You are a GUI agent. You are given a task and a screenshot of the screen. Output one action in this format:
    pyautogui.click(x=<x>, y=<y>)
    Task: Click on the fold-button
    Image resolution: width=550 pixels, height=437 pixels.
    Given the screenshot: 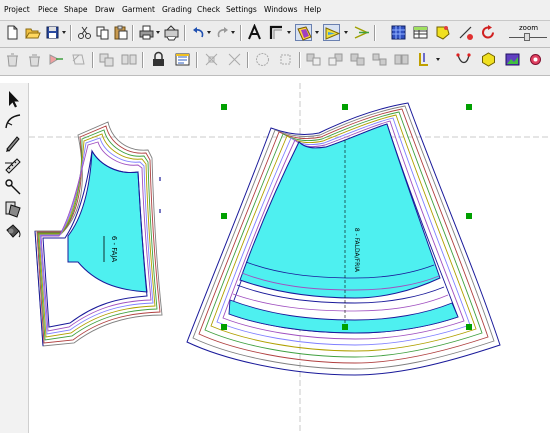 What is the action you would take?
    pyautogui.click(x=361, y=32)
    